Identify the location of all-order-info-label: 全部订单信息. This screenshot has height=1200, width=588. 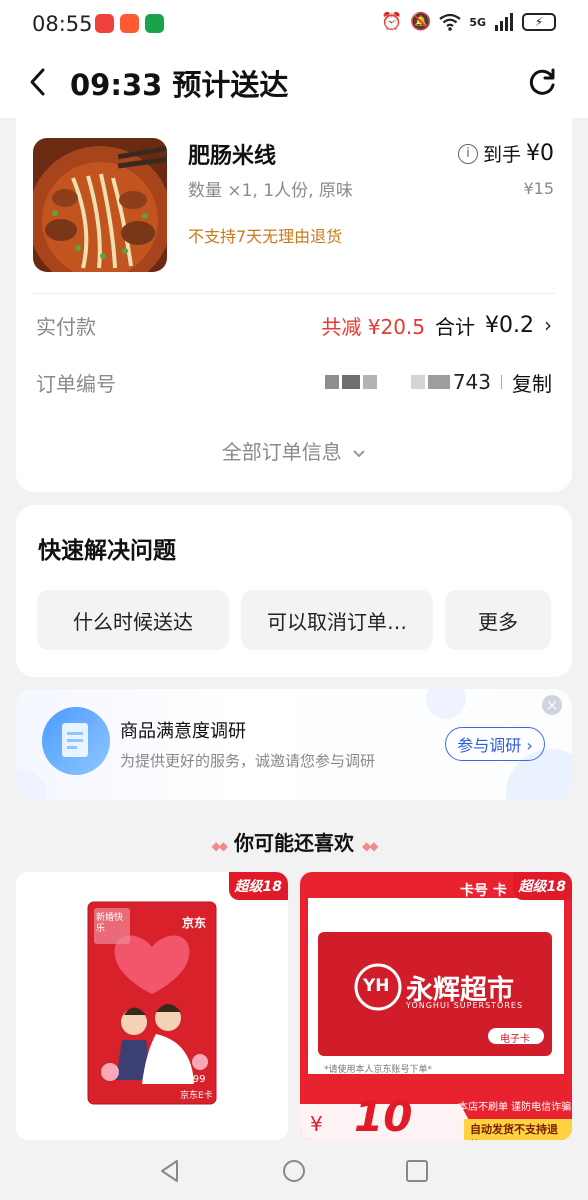
(281, 452).